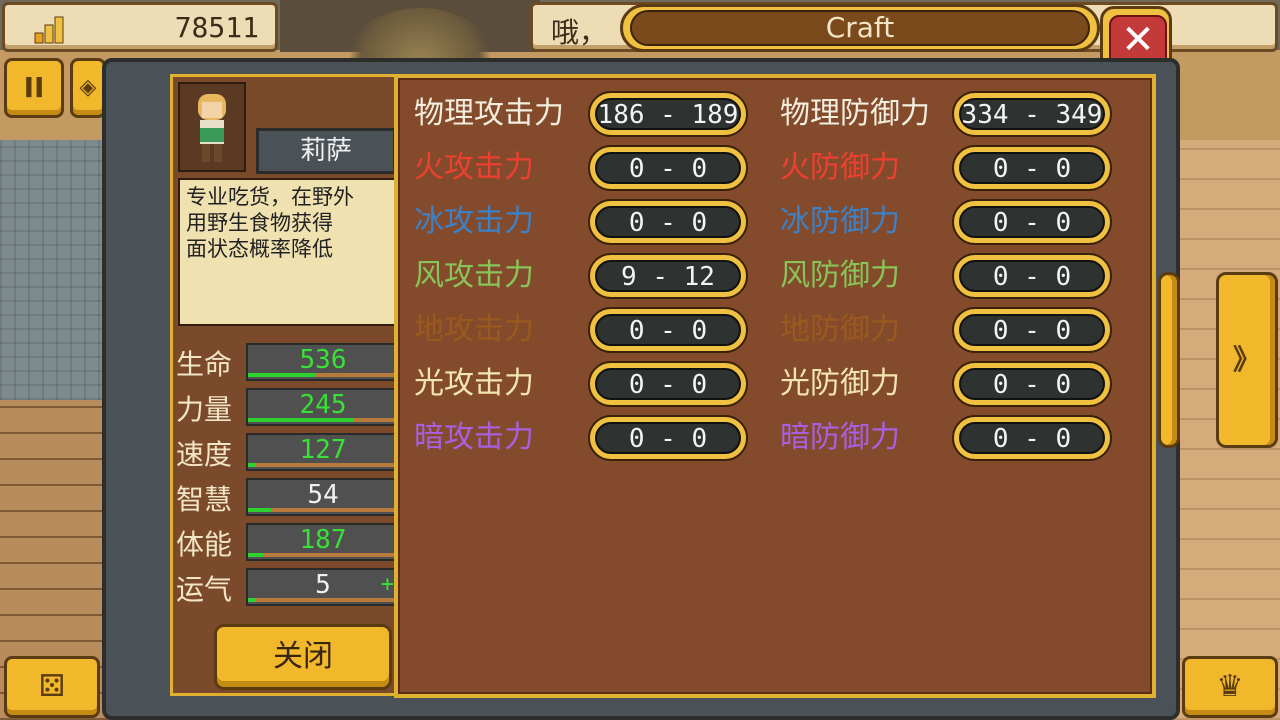 The image size is (1280, 720). I want to click on defense-label: 风防御力, so click(840, 275).